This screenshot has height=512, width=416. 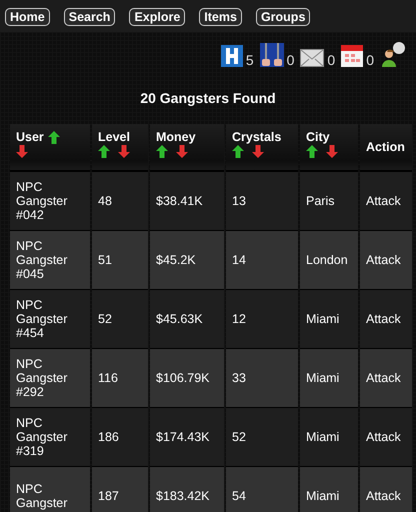 What do you see at coordinates (352, 56) in the screenshot?
I see `calendar-icon` at bounding box center [352, 56].